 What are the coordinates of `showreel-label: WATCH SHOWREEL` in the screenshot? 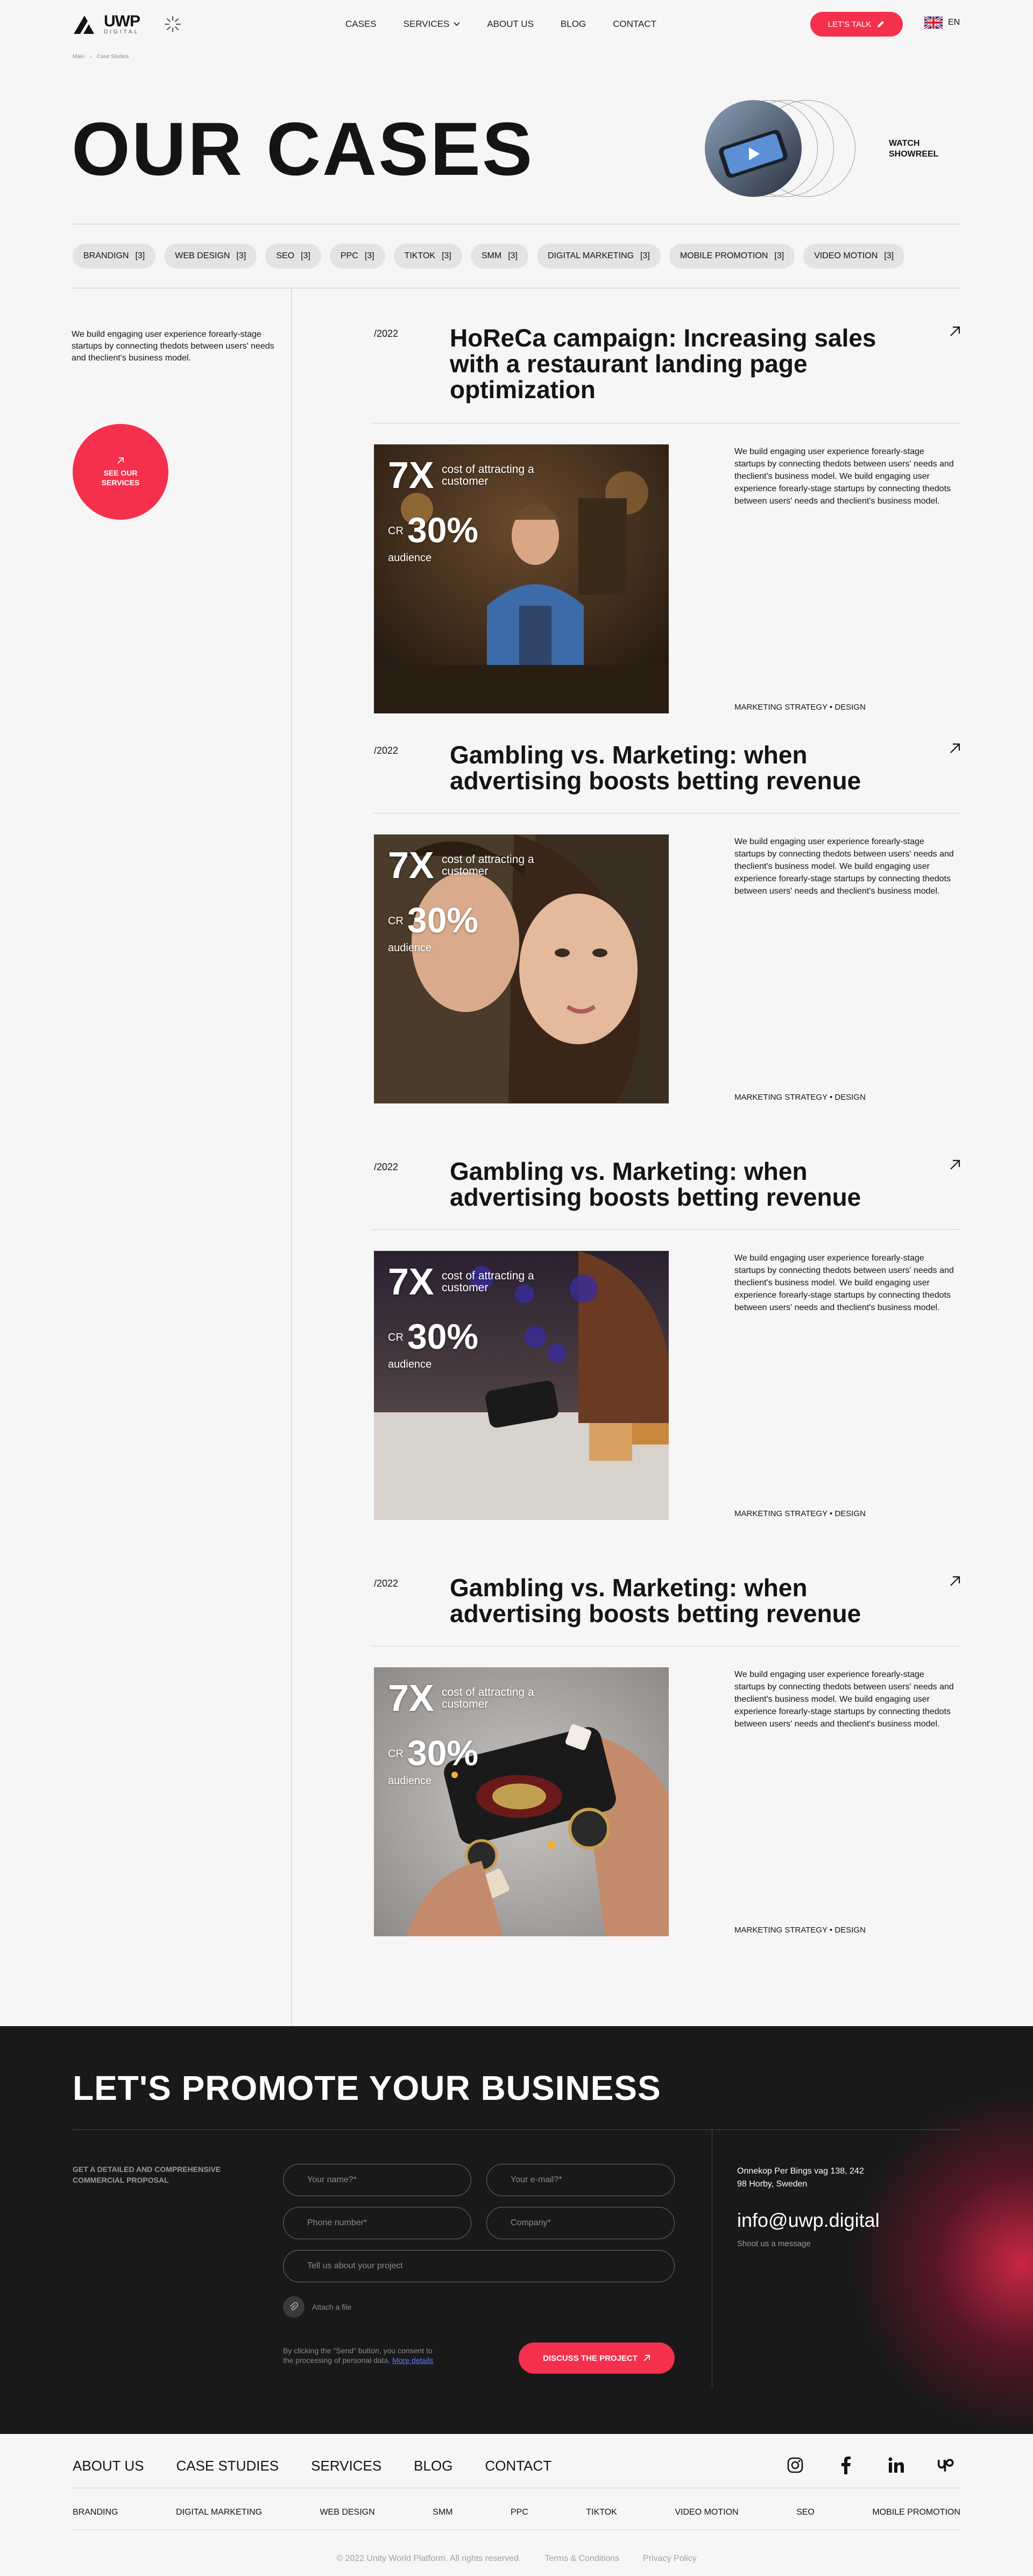 It's located at (913, 149).